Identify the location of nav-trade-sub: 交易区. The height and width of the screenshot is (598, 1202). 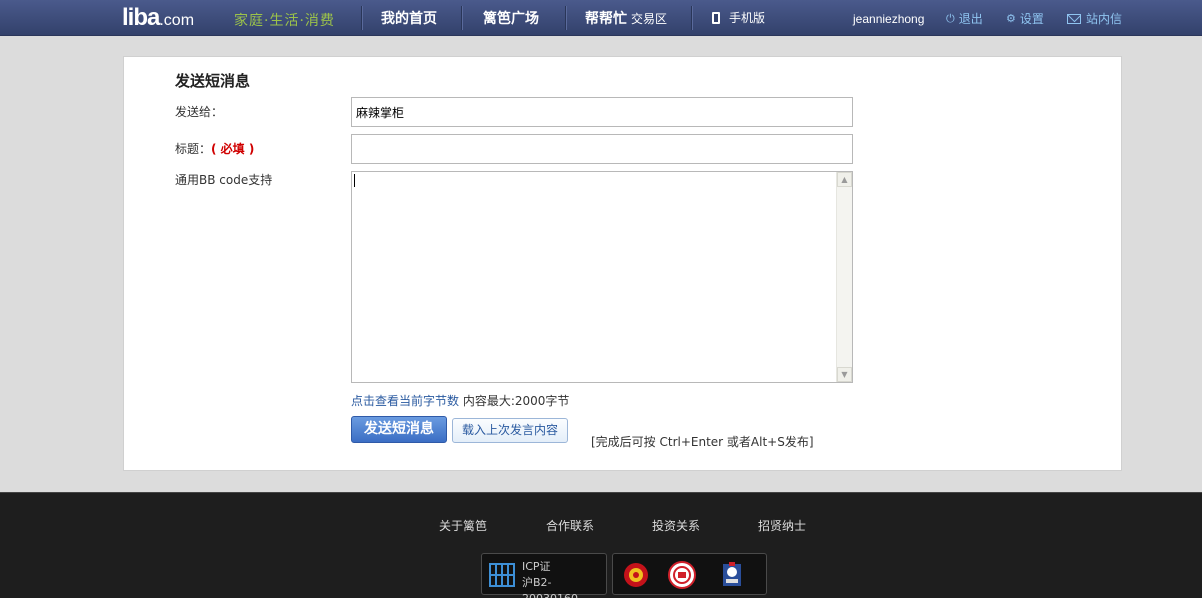
(649, 19).